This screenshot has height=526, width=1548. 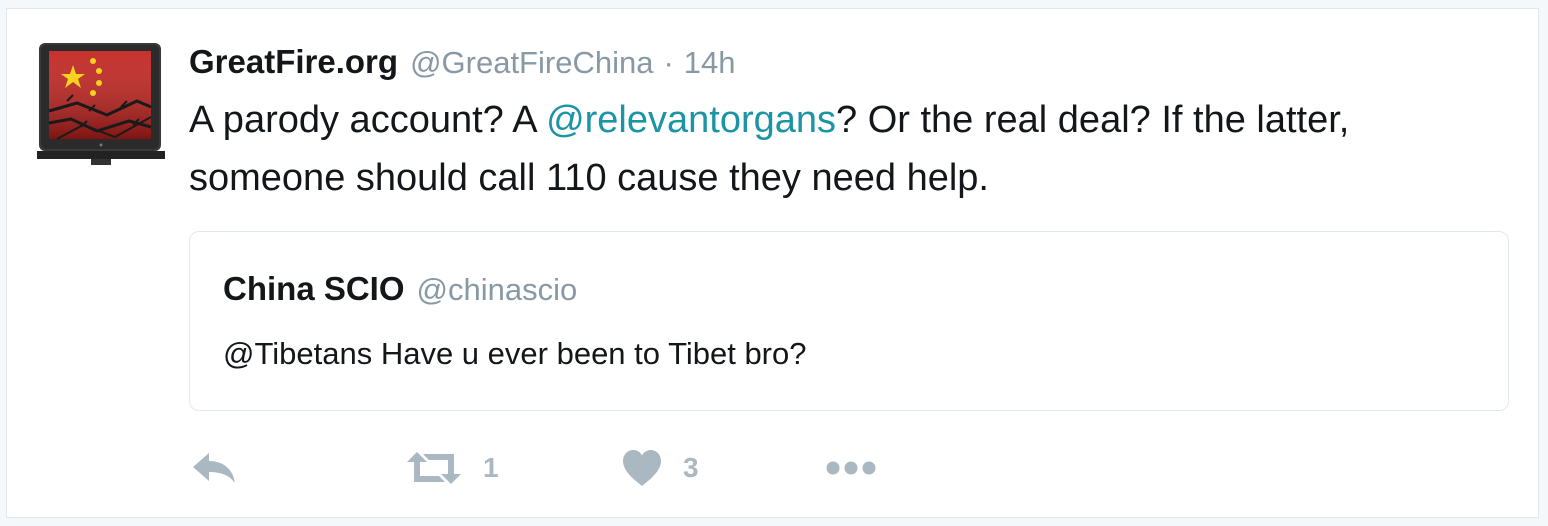 I want to click on tweet-header: GreatFire.org @GreatFireChina · 14h, so click(x=462, y=63).